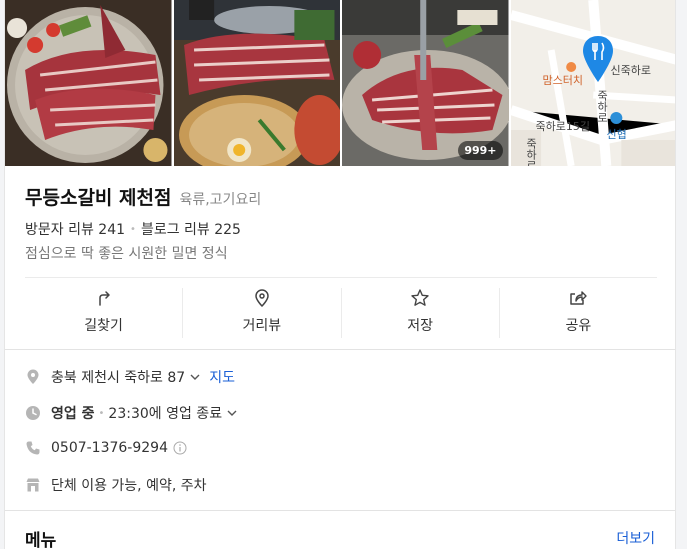 This screenshot has height=549, width=687. Describe the element at coordinates (118, 377) in the screenshot. I see `address-text: 충북 제천시 죽하로 87` at that location.